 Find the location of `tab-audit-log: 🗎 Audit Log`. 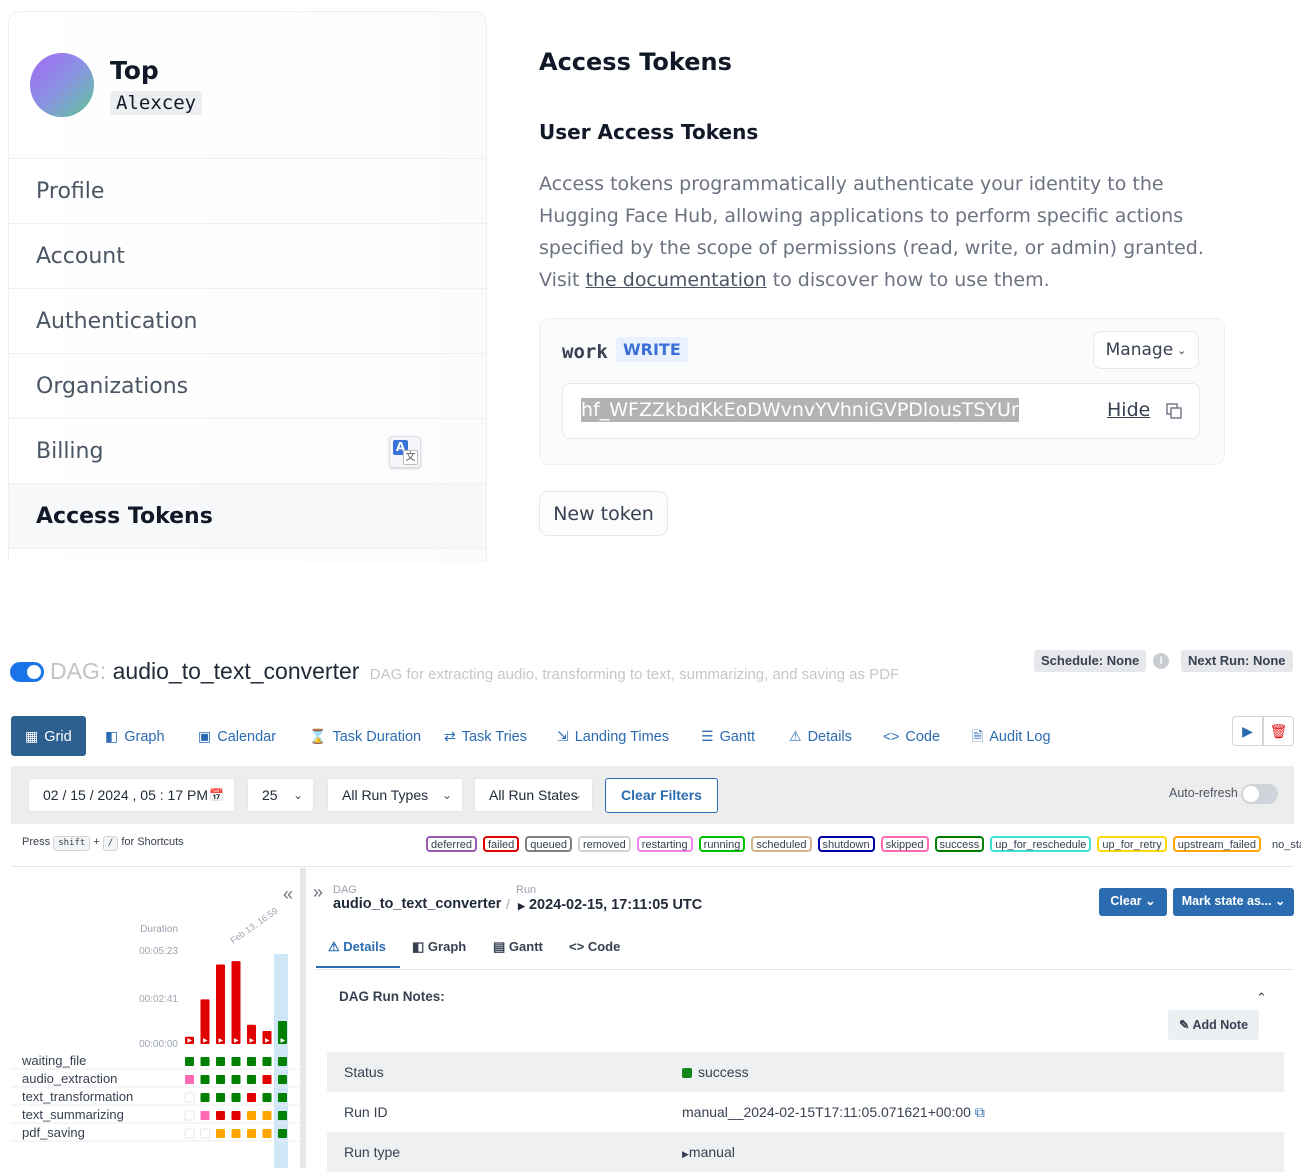

tab-audit-log: 🗎 Audit Log is located at coordinates (1011, 736).